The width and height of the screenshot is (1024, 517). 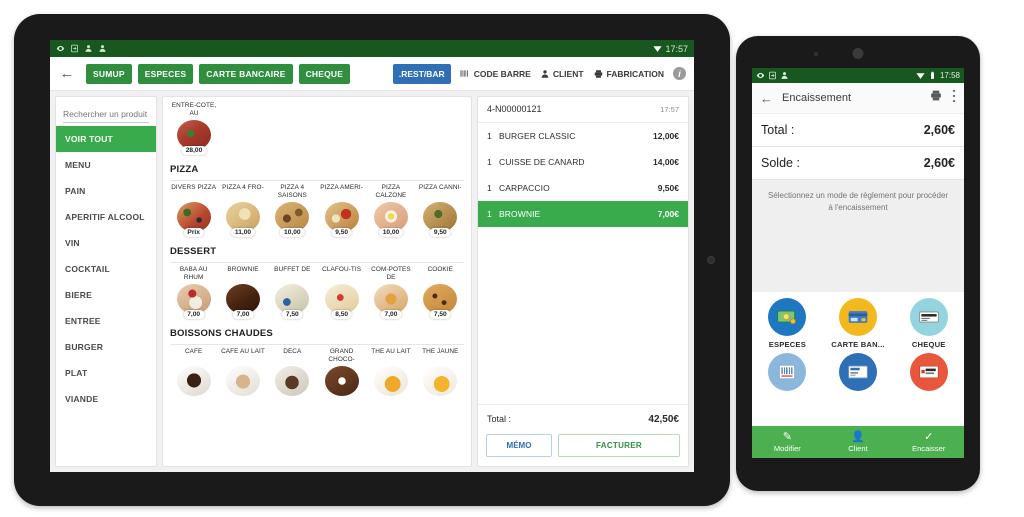 I want to click on section-title-dessert: DESSERT, so click(x=193, y=251).